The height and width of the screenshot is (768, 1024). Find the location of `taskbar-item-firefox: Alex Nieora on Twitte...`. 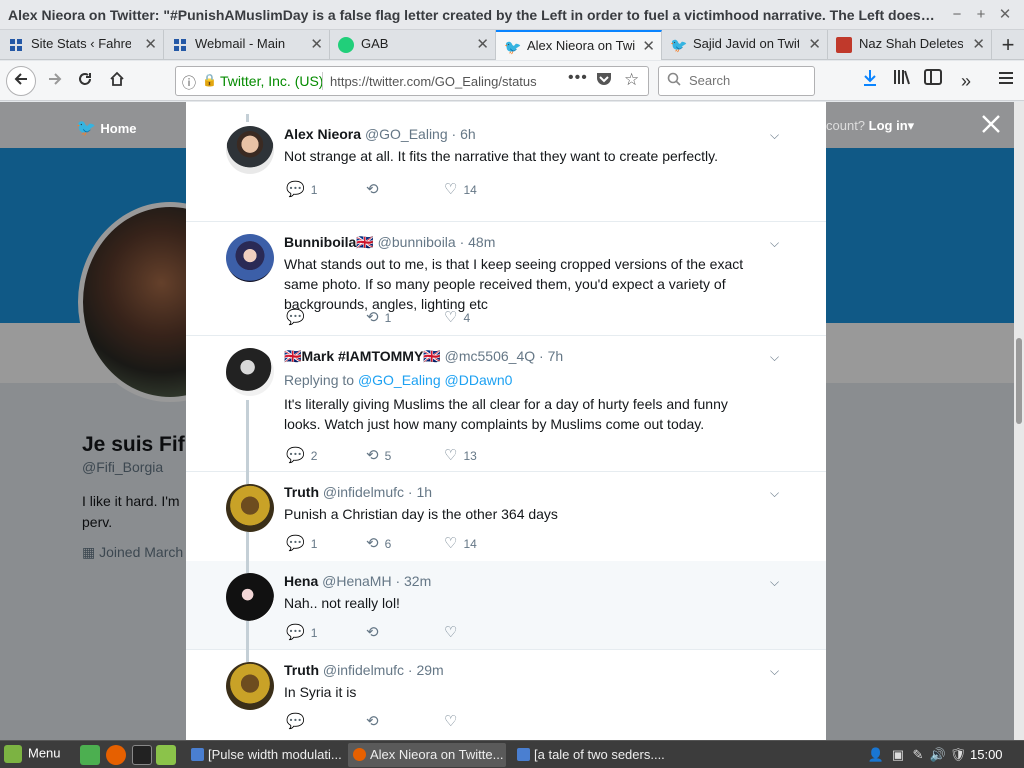

taskbar-item-firefox: Alex Nieora on Twitte... is located at coordinates (427, 755).